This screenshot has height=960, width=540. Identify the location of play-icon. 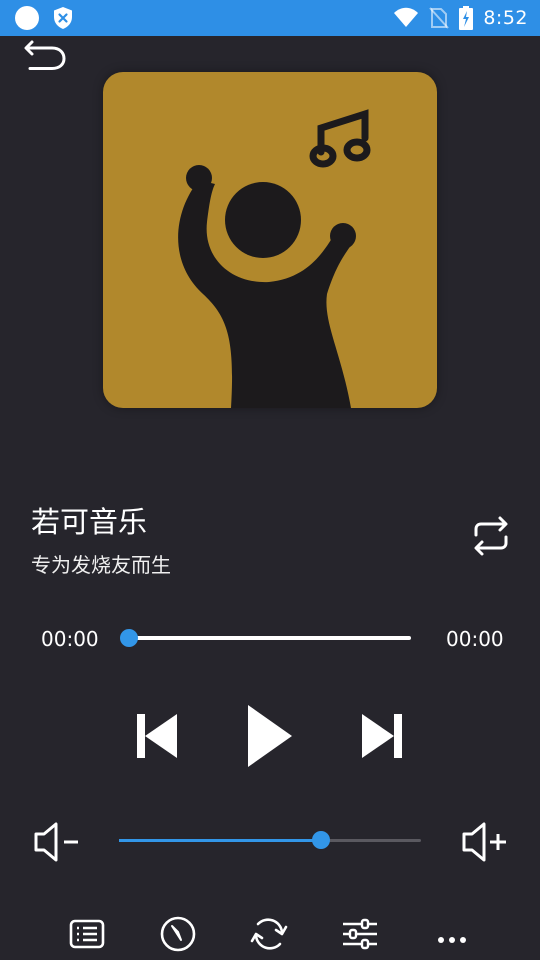
(269, 736).